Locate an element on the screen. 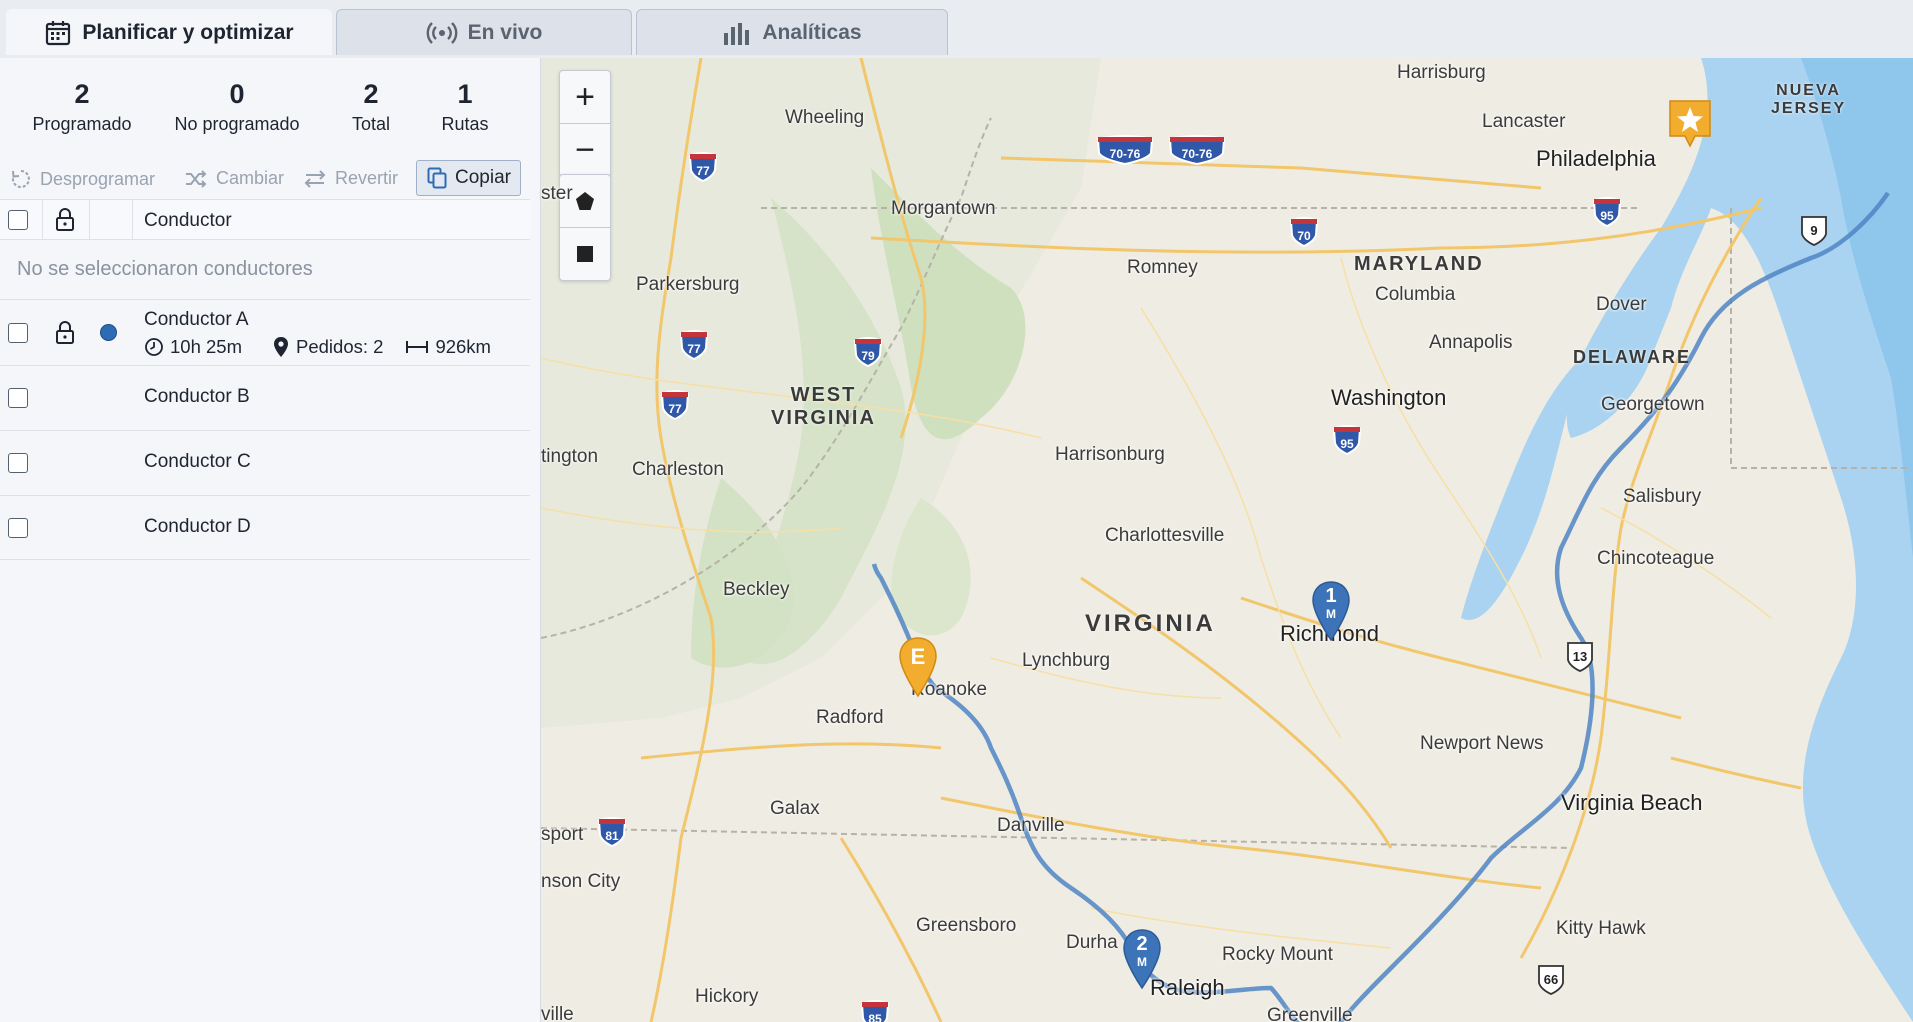 The height and width of the screenshot is (1022, 1913). place-label: sport is located at coordinates (562, 834).